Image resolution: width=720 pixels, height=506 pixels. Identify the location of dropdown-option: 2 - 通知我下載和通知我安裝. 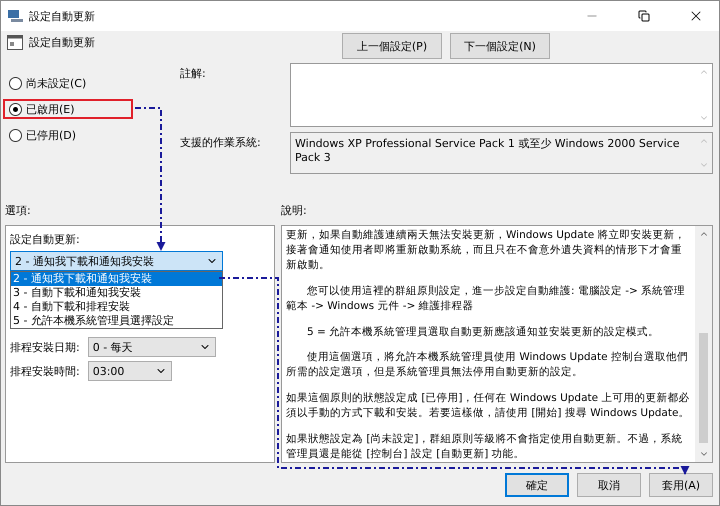
(116, 279).